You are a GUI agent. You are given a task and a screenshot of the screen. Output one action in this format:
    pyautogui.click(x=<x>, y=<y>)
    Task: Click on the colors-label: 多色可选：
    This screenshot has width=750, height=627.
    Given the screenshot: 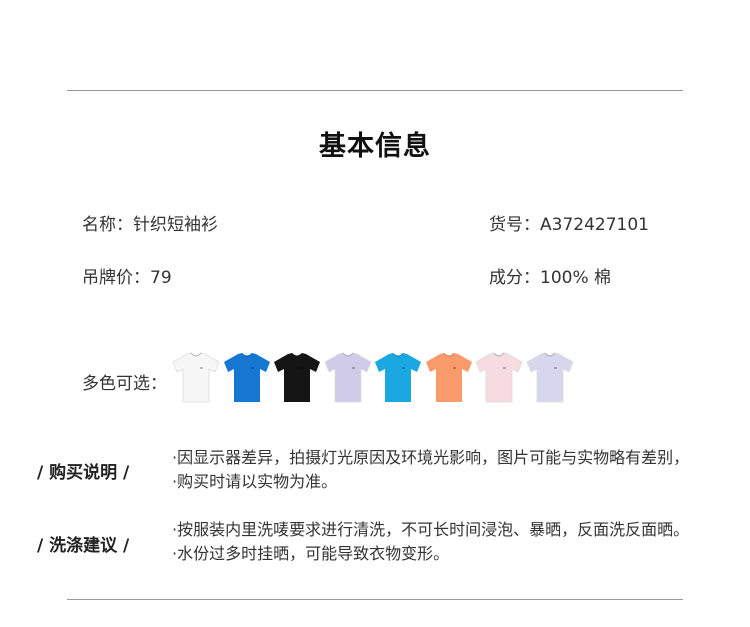 What is the action you would take?
    pyautogui.click(x=124, y=384)
    